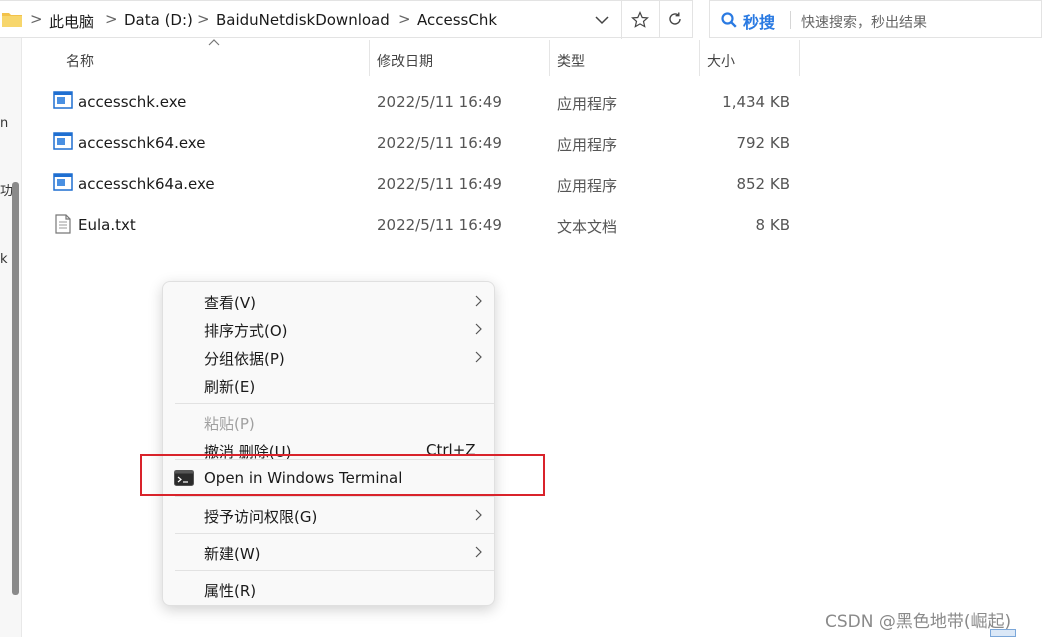 Image resolution: width=1042 pixels, height=637 pixels. What do you see at coordinates (405, 62) in the screenshot?
I see `column-header-label: 修改日期` at bounding box center [405, 62].